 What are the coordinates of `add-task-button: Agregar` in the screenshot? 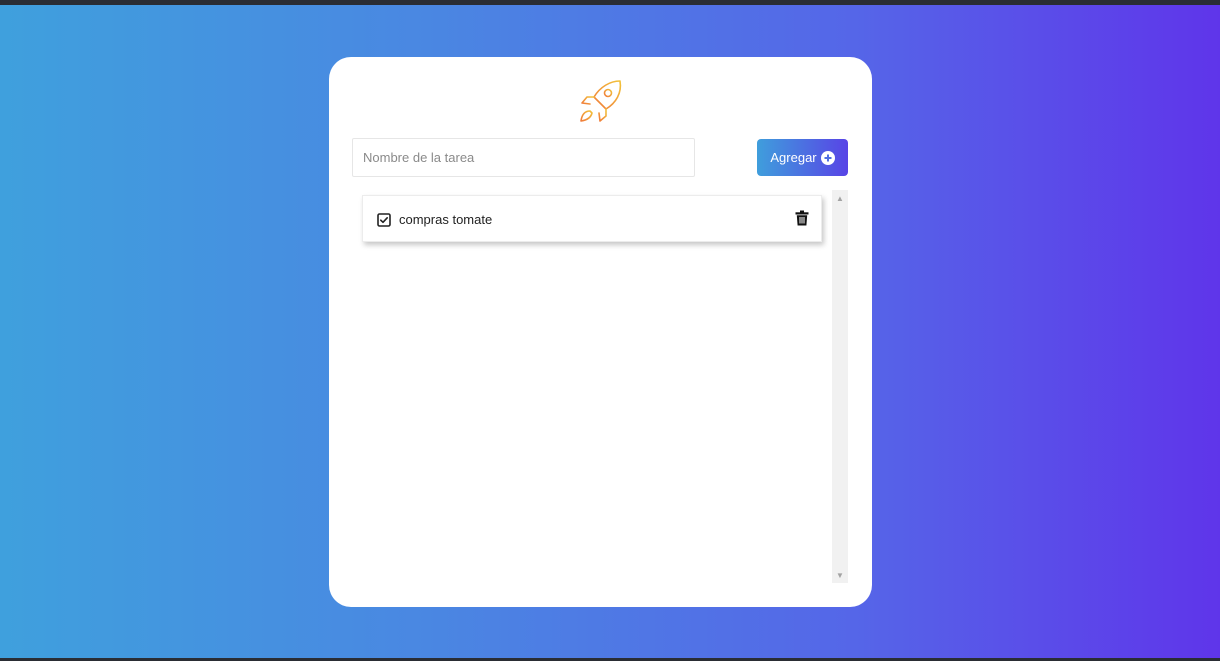 It's located at (802, 157).